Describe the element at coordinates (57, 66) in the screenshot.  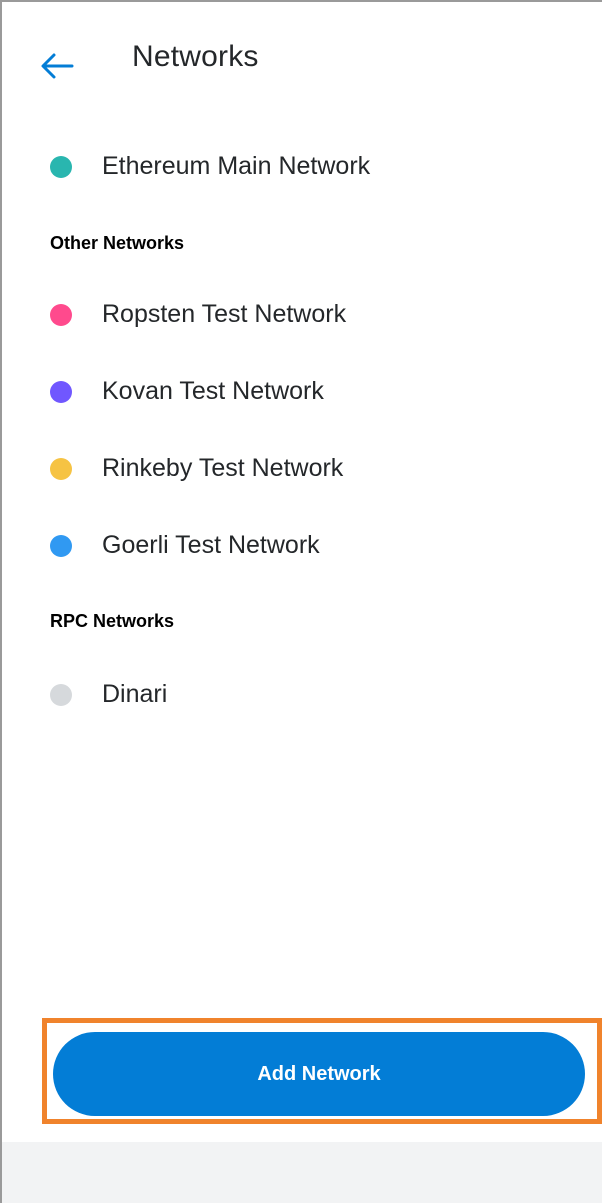
I see `arrow-left-icon` at that location.